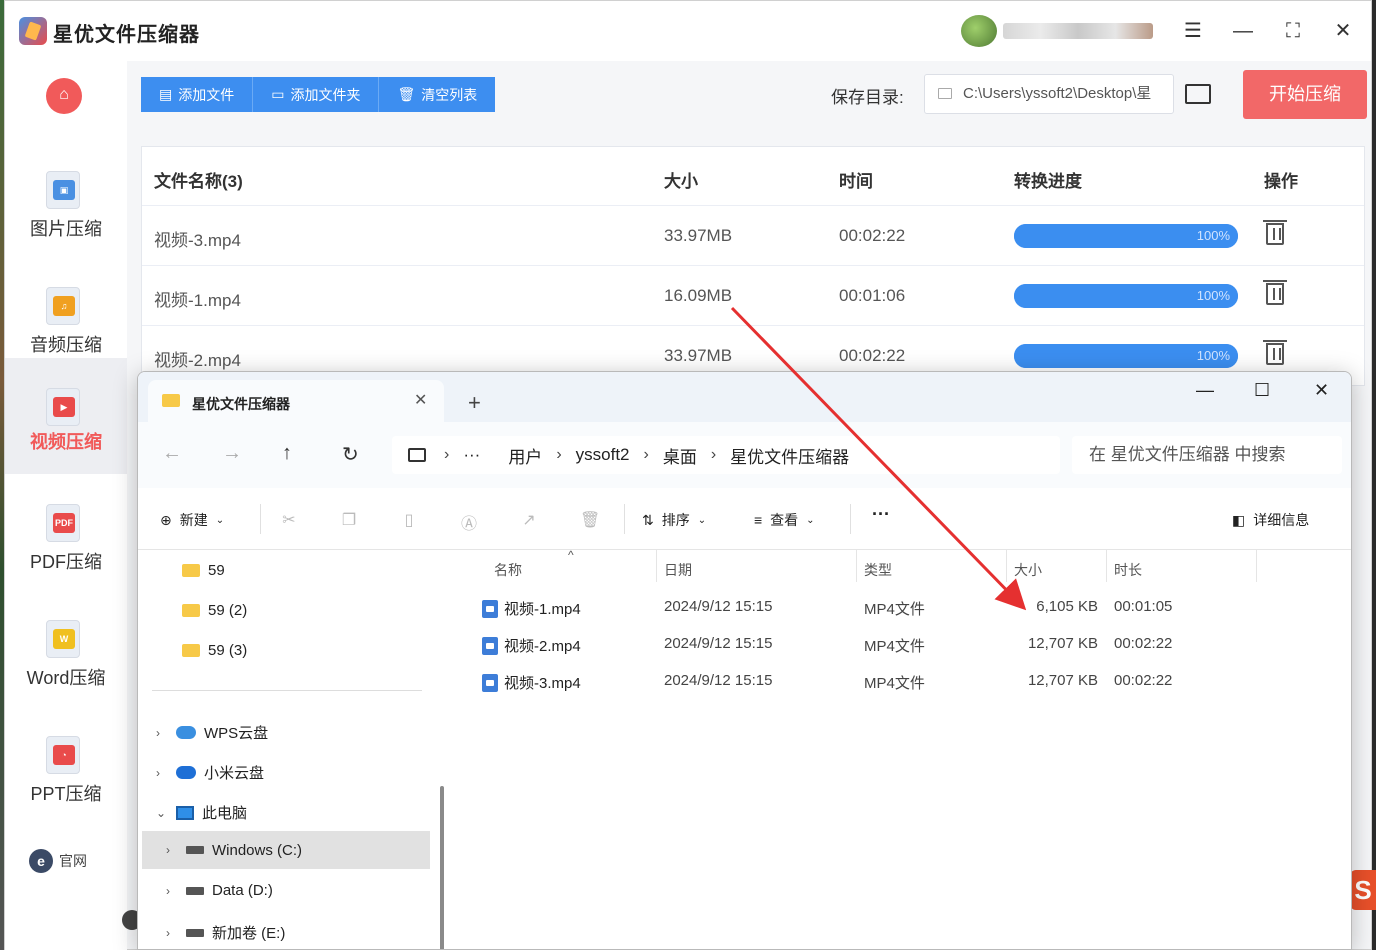 The image size is (1376, 950). I want to click on clear-list-button: 🗑 清空列表, so click(437, 94).